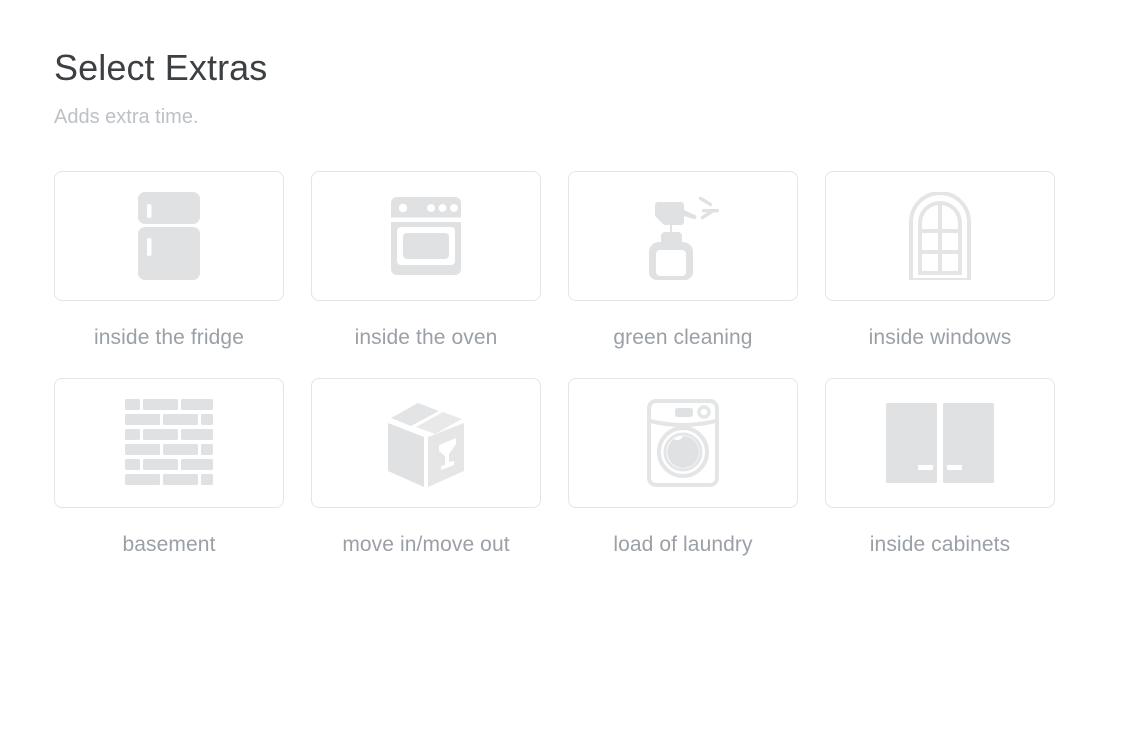 This screenshot has width=1124, height=736. I want to click on extra-card-green-cleaning, so click(683, 236).